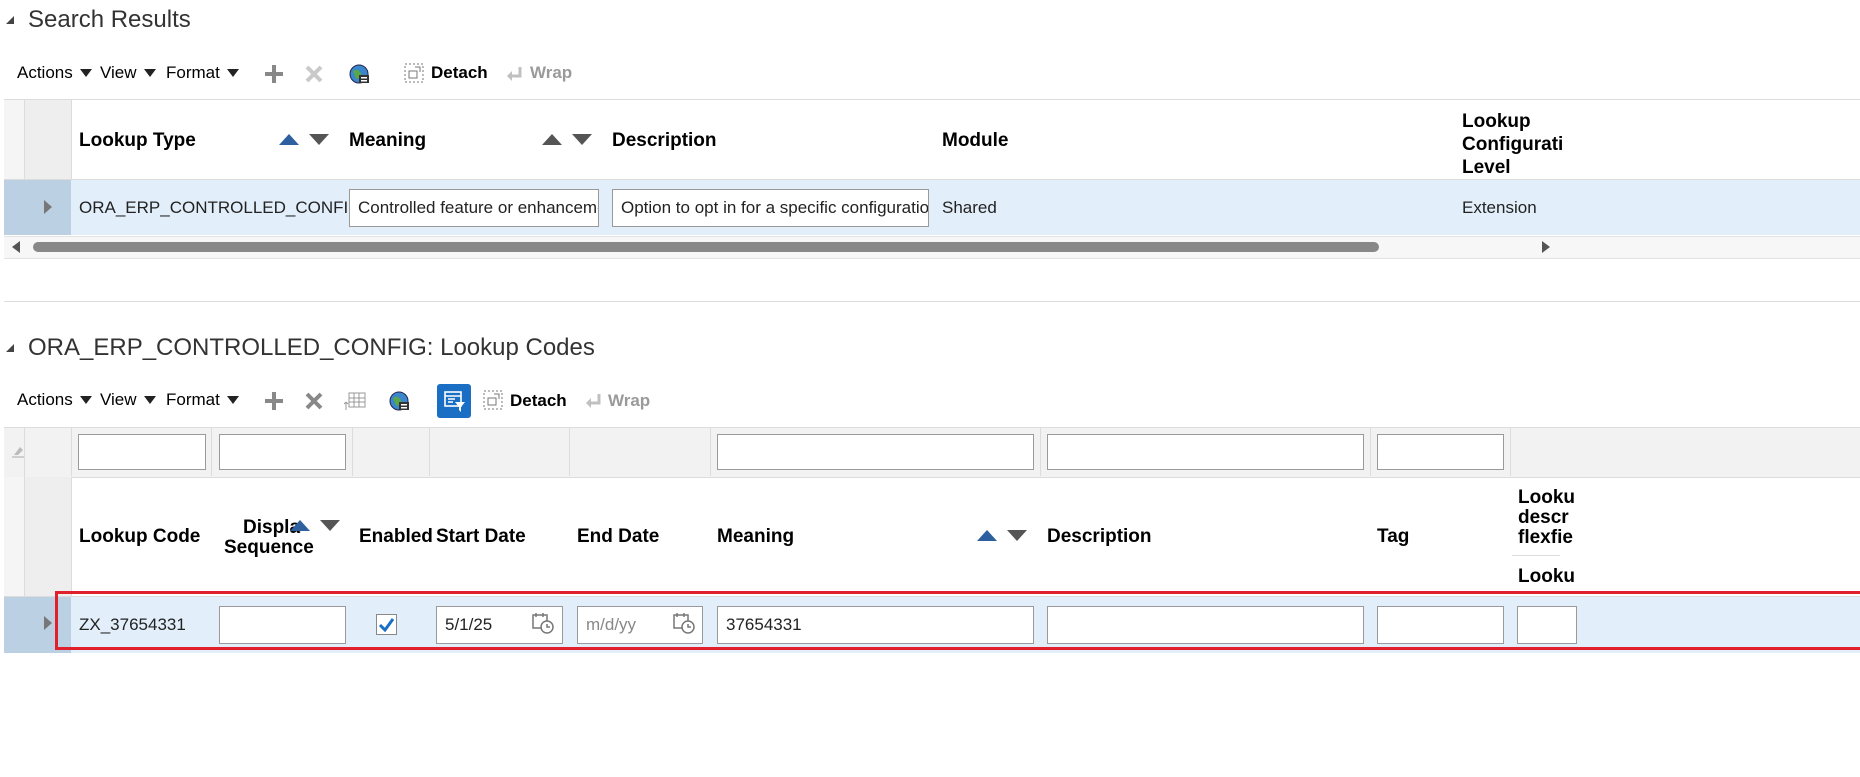 This screenshot has width=1860, height=777. Describe the element at coordinates (137, 140) in the screenshot. I see `column-header-lookup-type: Lookup Type` at that location.